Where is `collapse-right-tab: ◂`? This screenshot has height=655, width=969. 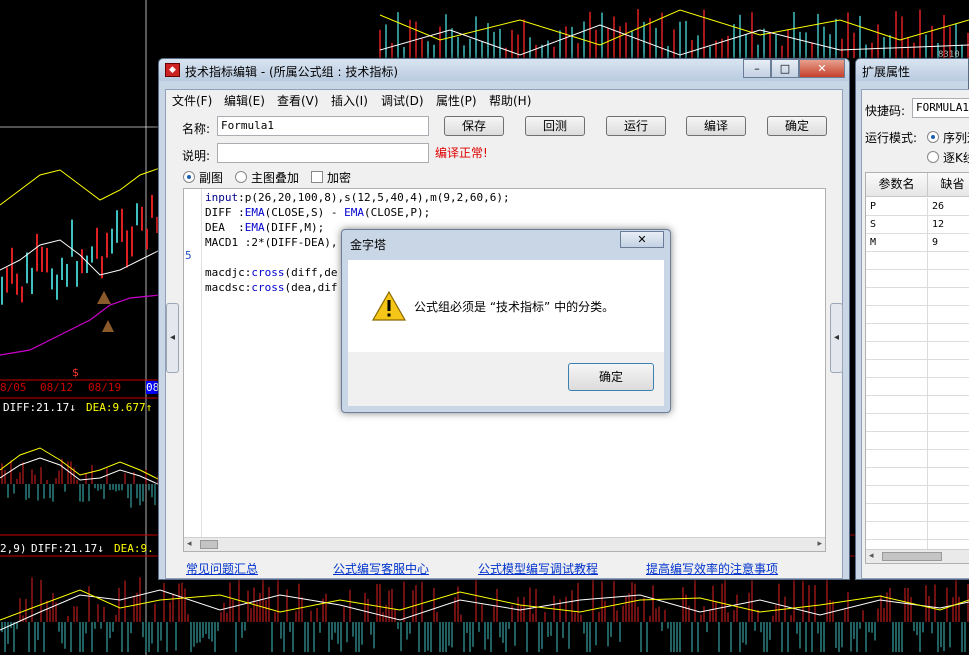 collapse-right-tab: ◂ is located at coordinates (836, 338).